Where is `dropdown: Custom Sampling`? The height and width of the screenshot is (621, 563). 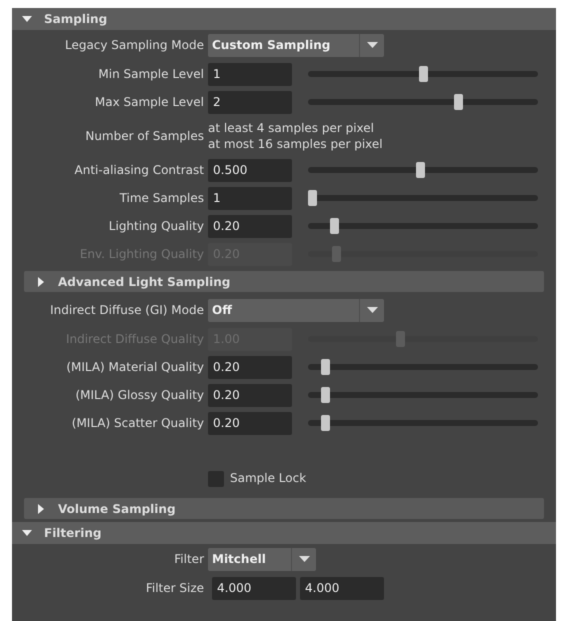 dropdown: Custom Sampling is located at coordinates (296, 45).